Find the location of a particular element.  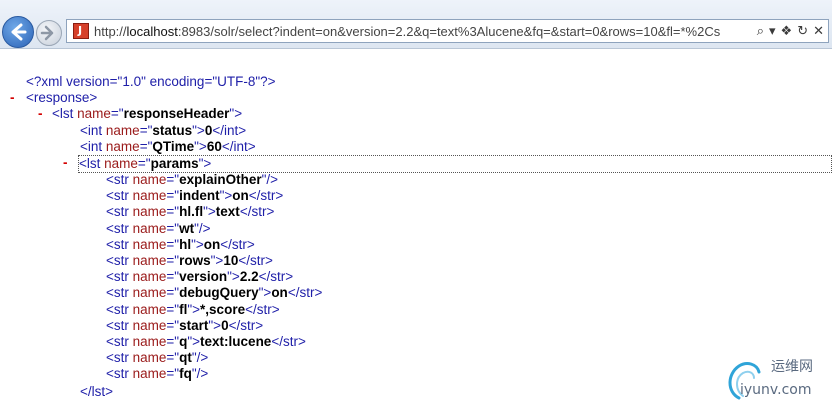

collapse-toggle-header: - is located at coordinates (40, 114).